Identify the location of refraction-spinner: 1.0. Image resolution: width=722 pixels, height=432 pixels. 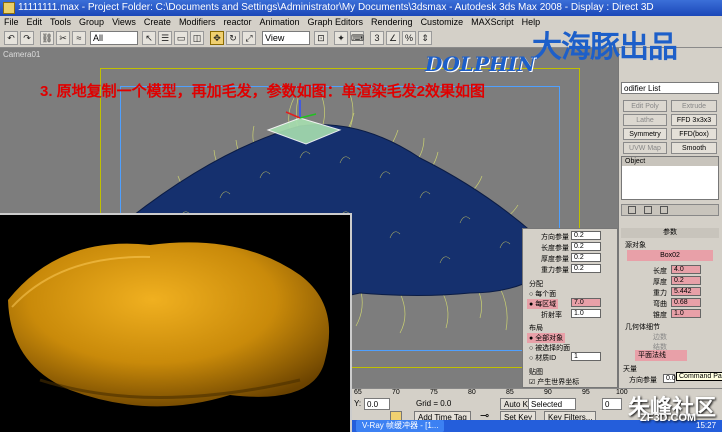
(586, 313).